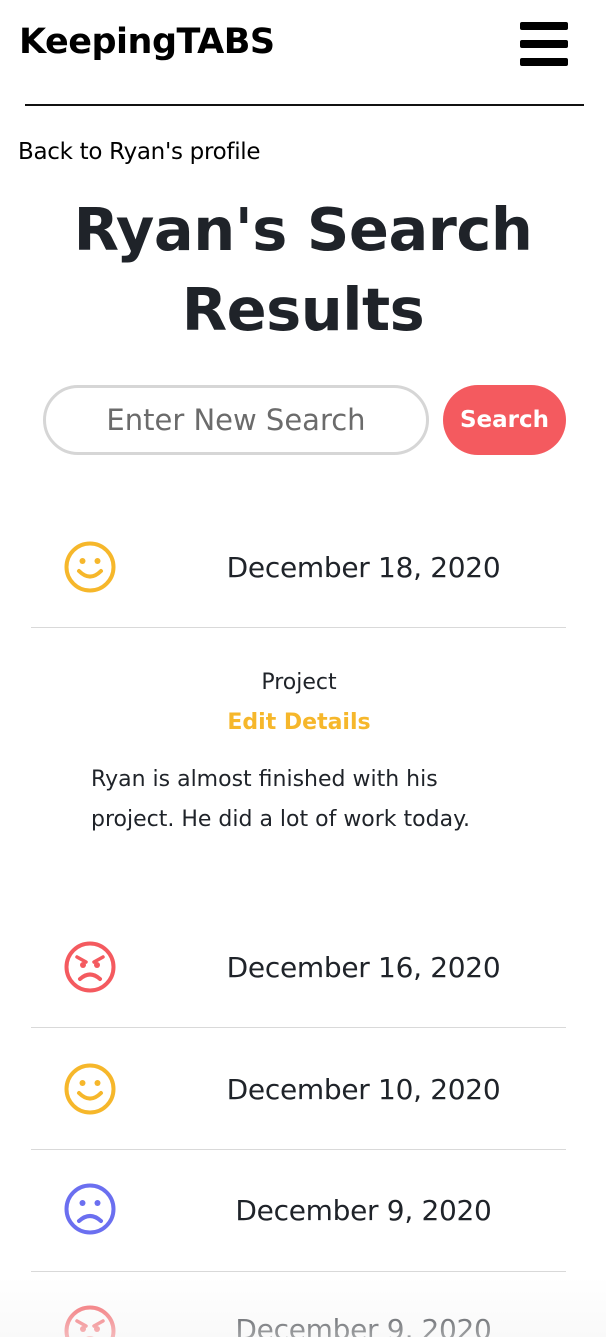 The width and height of the screenshot is (606, 1337). I want to click on result-row: December 18, 2020, so click(298, 567).